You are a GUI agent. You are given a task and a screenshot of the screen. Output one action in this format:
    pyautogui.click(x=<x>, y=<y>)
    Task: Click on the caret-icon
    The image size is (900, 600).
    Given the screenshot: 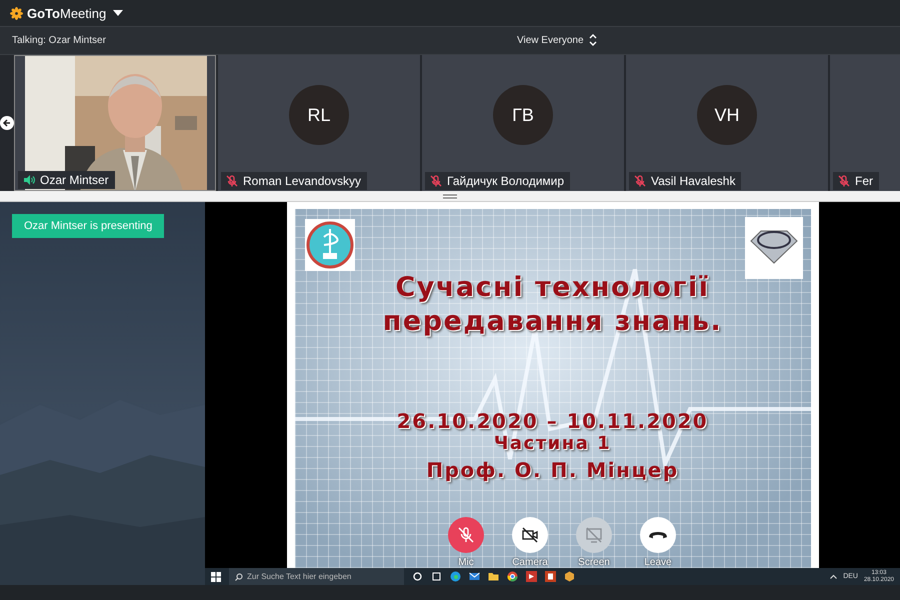 What is the action you would take?
    pyautogui.click(x=118, y=13)
    